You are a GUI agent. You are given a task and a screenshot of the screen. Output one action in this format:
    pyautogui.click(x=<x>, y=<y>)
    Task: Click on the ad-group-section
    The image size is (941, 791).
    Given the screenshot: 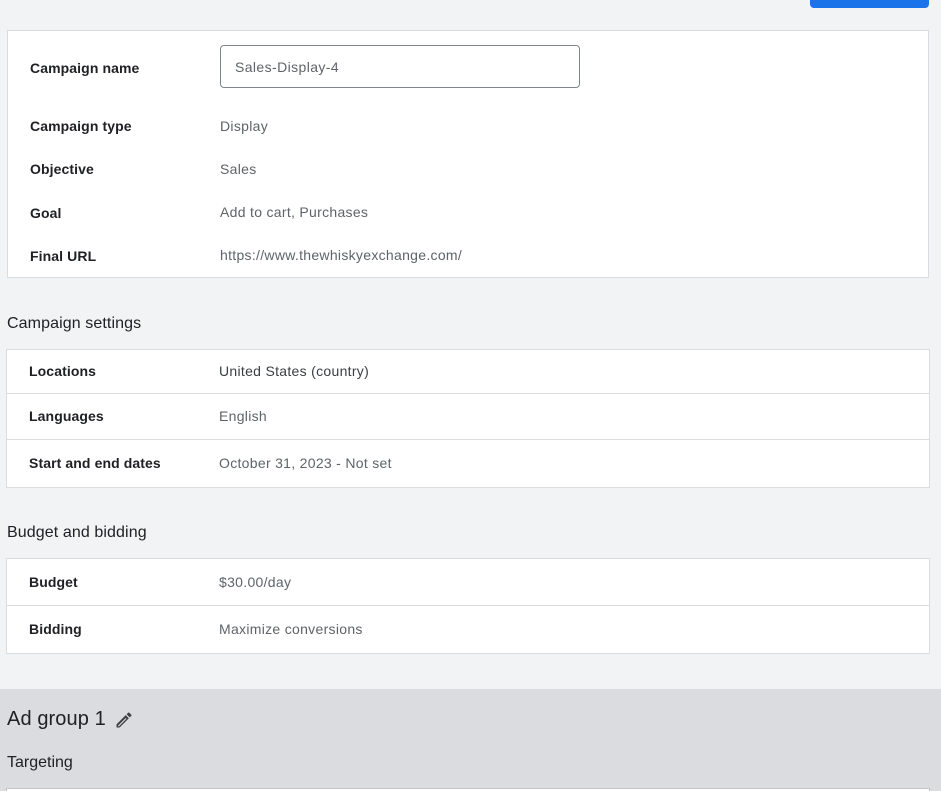 What is the action you would take?
    pyautogui.click(x=470, y=740)
    